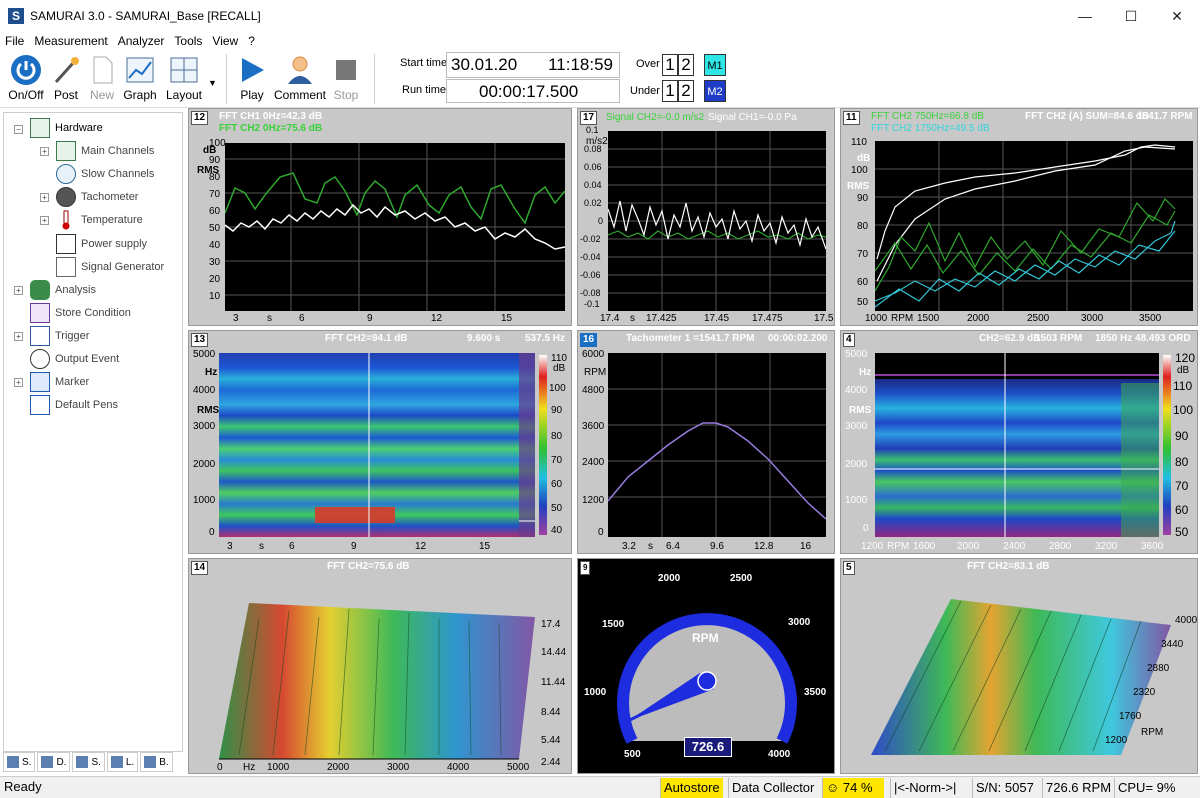  Describe the element at coordinates (19, 762) in the screenshot. I see `tab-setup: S.` at that location.